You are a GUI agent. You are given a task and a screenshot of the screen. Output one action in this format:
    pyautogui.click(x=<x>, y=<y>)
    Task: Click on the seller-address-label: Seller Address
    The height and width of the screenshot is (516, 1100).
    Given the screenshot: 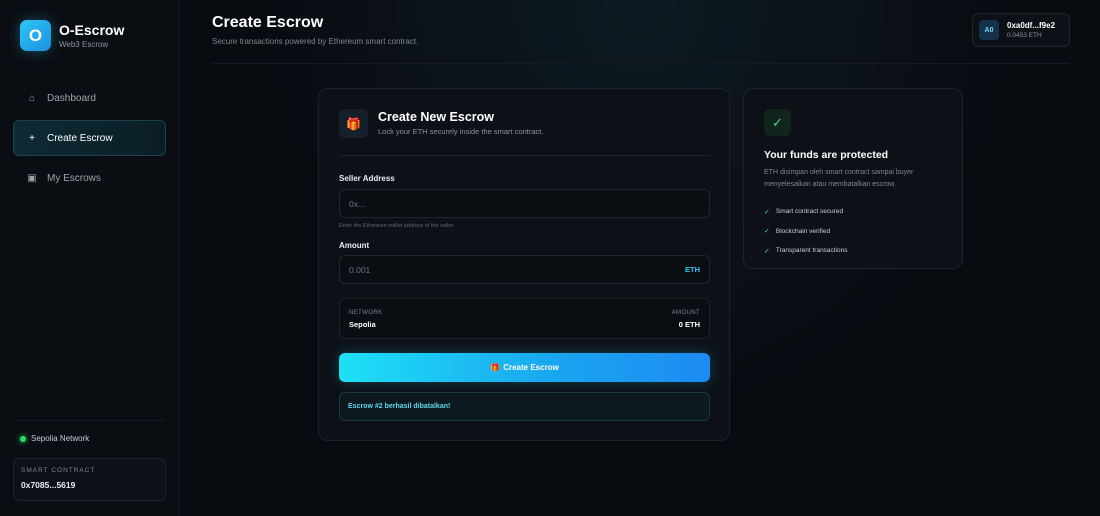 What is the action you would take?
    pyautogui.click(x=367, y=178)
    